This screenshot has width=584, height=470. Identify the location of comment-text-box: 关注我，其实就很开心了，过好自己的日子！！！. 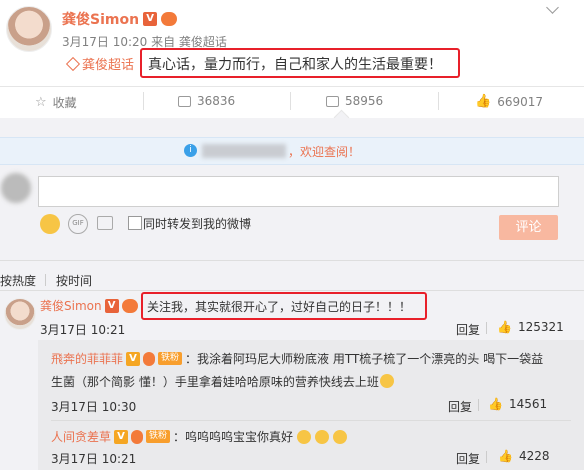
(284, 306).